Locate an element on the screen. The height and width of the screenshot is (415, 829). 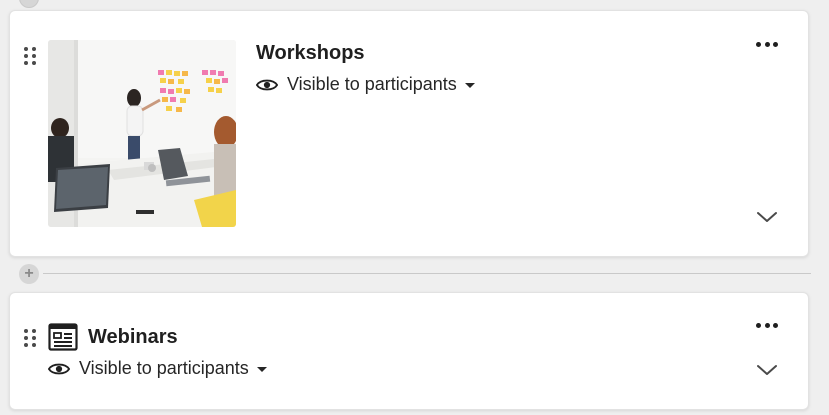
plus-icon: + is located at coordinates (29, 273).